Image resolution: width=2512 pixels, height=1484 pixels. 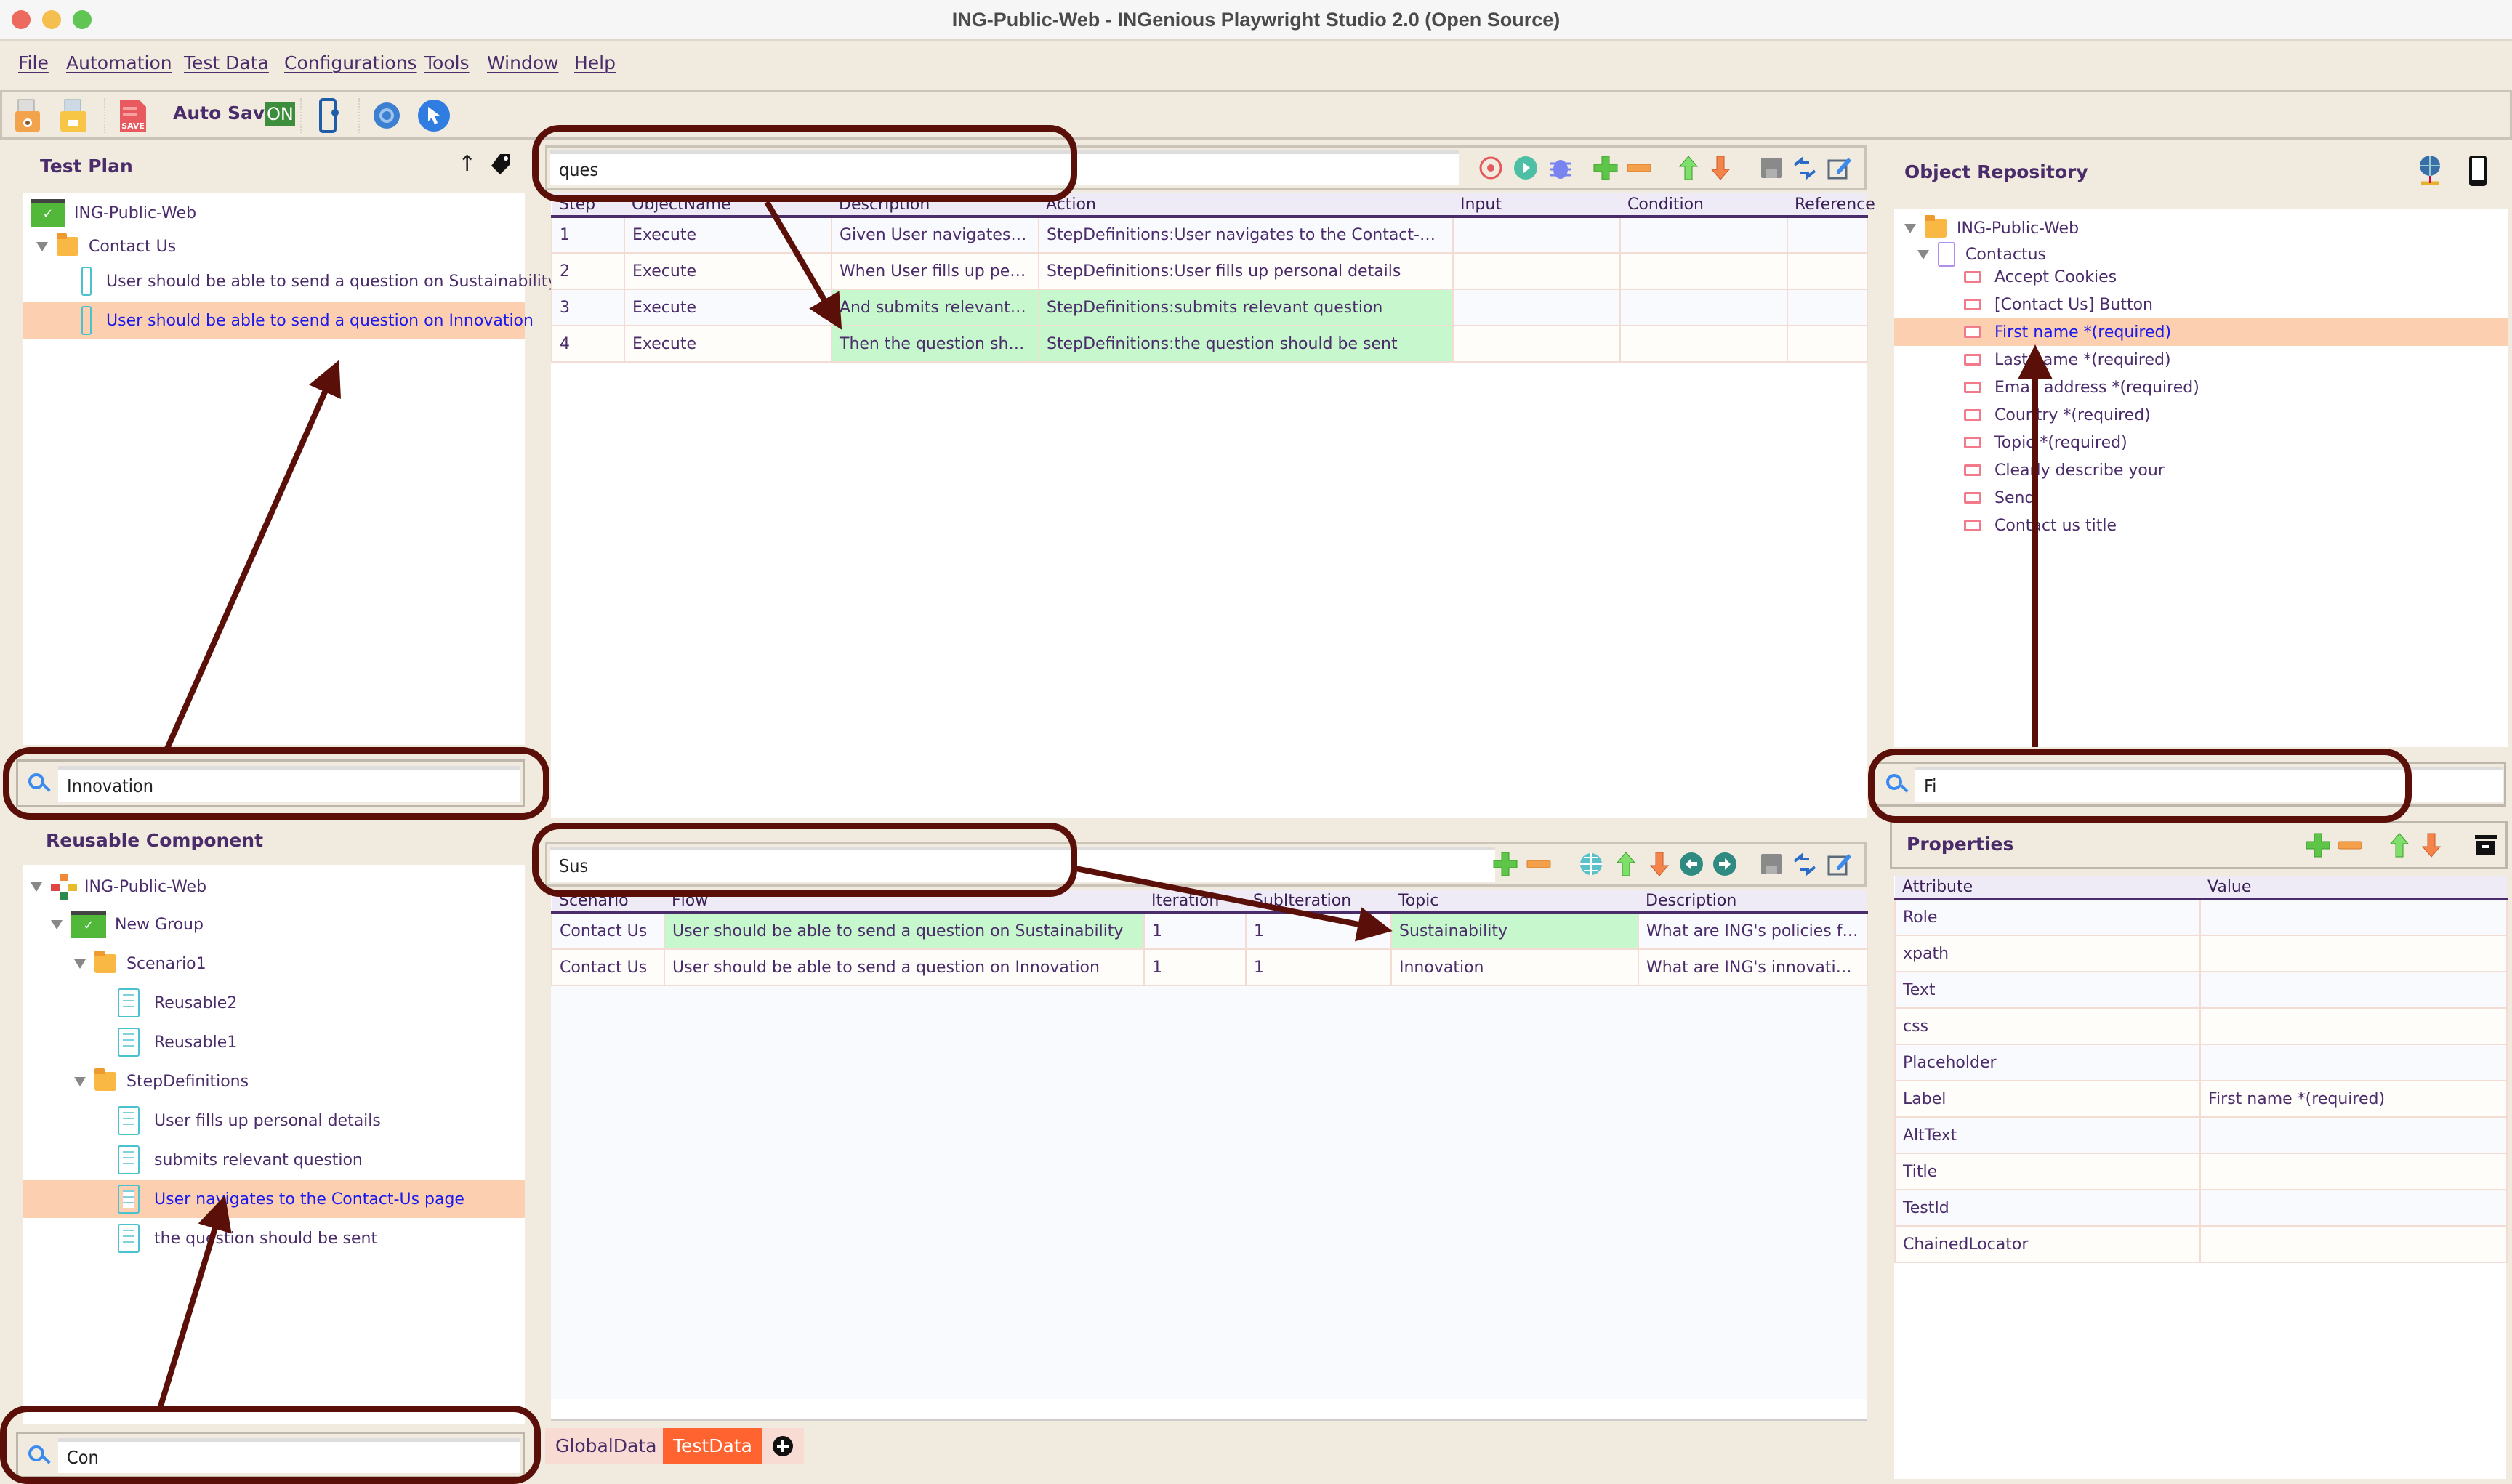 I want to click on col-condition: Condition, so click(x=1703, y=206).